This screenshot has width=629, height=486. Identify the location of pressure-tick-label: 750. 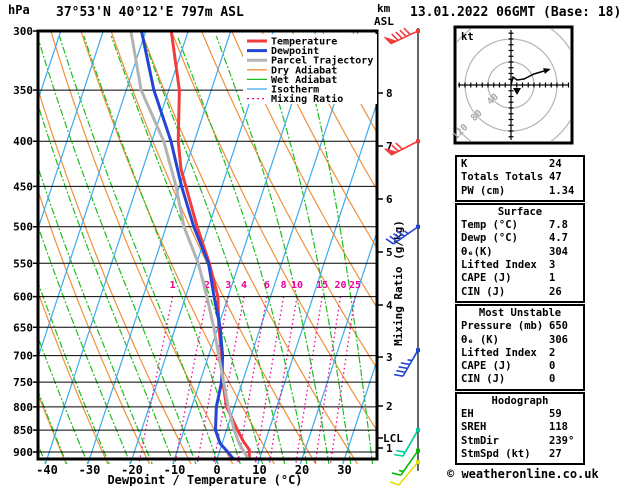
(23, 382).